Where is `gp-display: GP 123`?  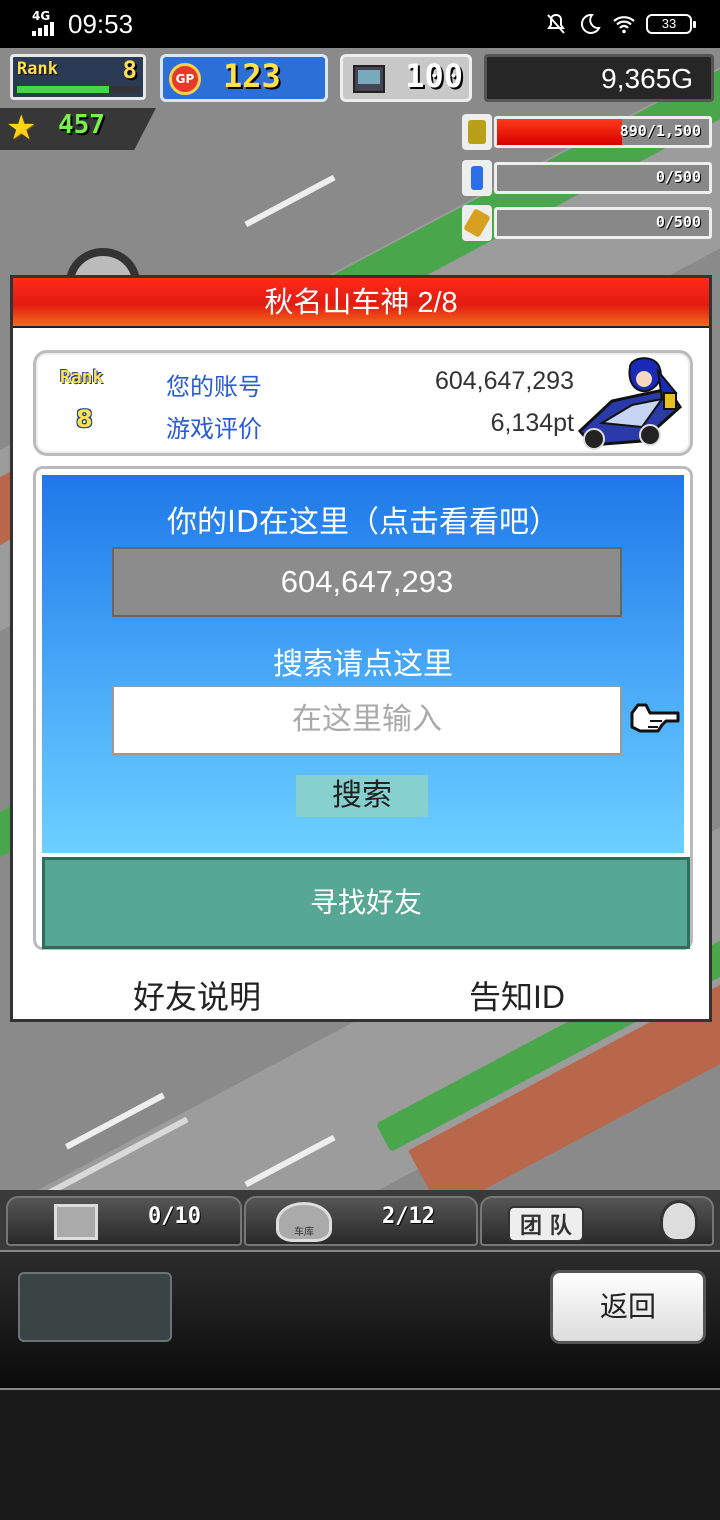
gp-display: GP 123 is located at coordinates (244, 78).